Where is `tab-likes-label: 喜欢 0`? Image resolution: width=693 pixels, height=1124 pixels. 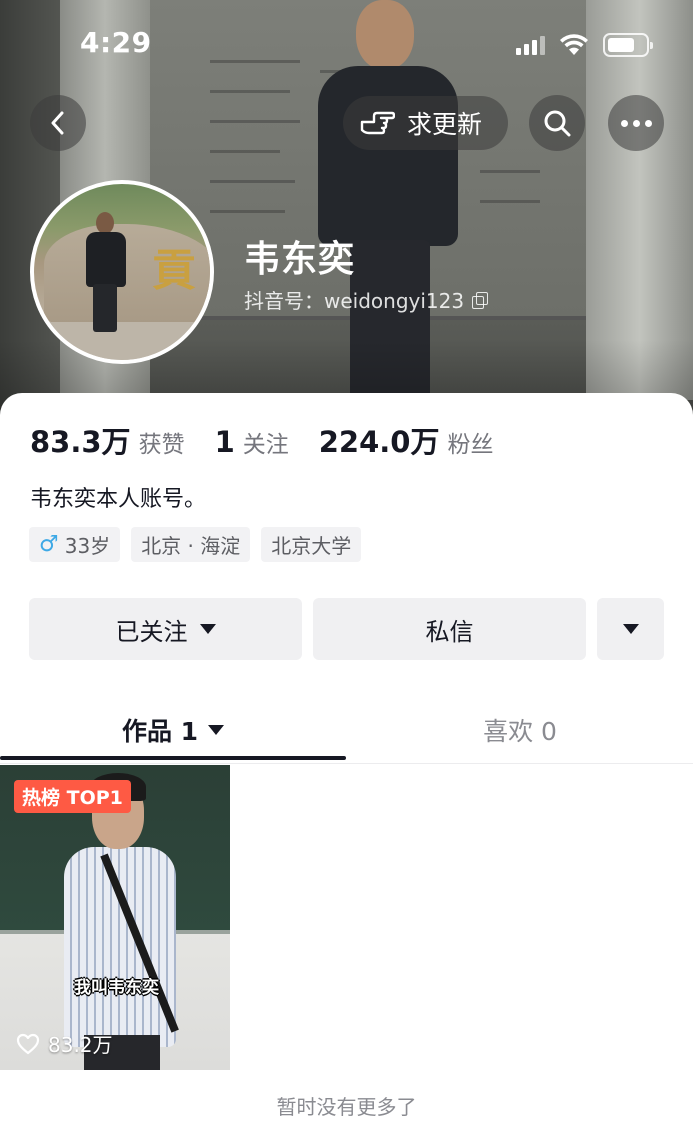
tab-likes-label: 喜欢 0 is located at coordinates (520, 731).